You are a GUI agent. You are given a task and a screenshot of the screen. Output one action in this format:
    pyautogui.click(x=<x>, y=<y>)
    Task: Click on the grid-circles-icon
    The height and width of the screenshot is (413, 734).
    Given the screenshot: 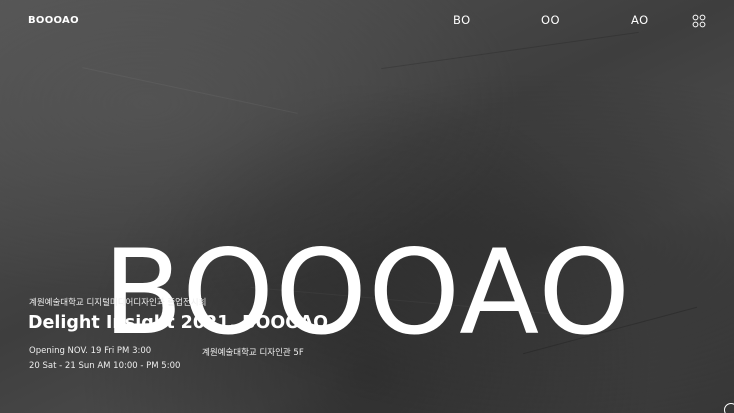 What is the action you would take?
    pyautogui.click(x=699, y=20)
    